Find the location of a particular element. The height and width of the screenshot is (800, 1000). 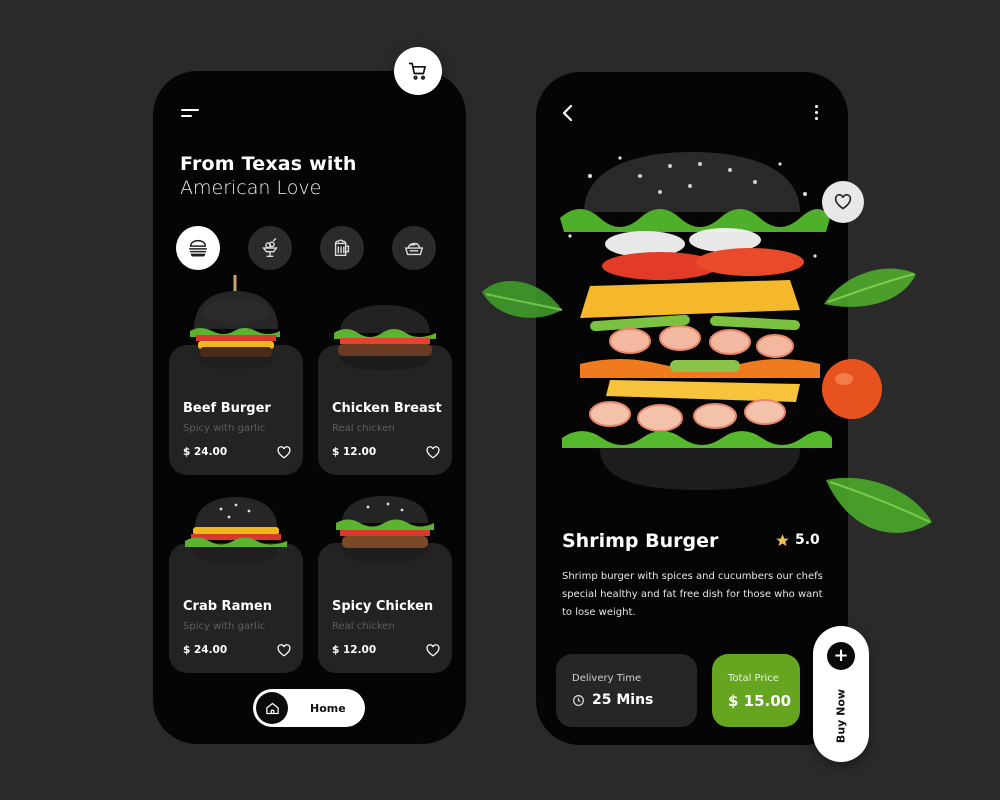

favorite-button is located at coordinates (843, 202).